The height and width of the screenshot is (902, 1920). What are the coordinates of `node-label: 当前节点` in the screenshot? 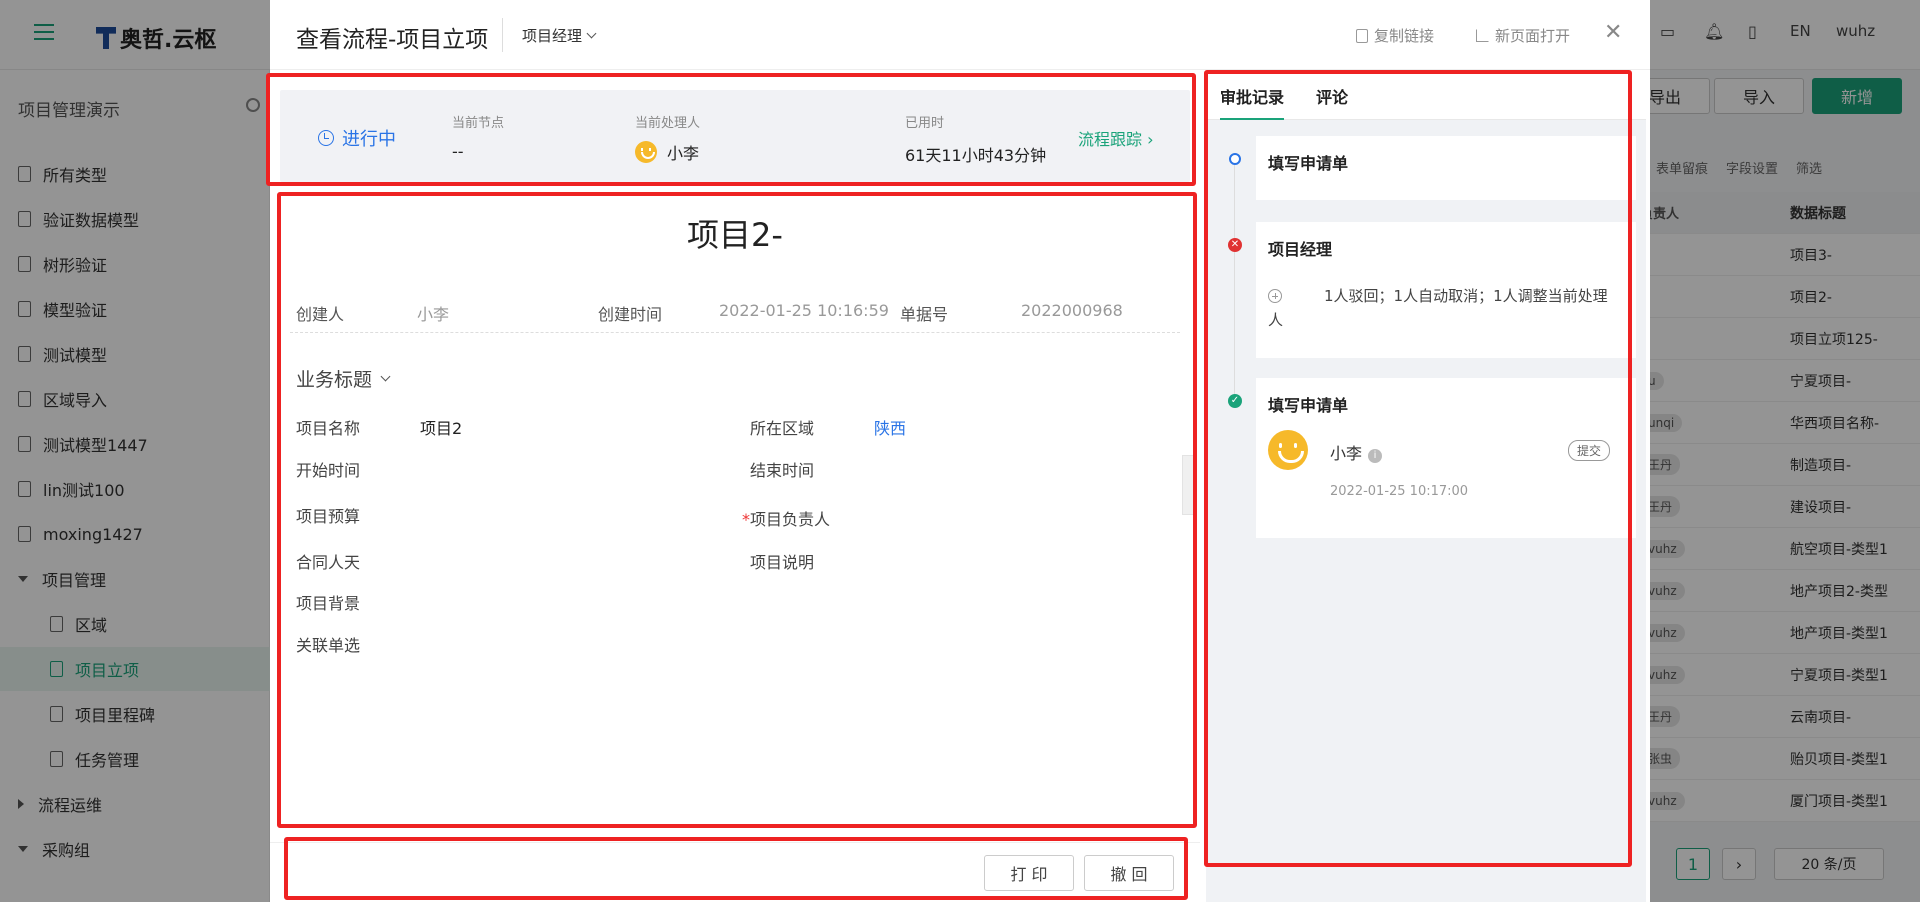 It's located at (478, 123).